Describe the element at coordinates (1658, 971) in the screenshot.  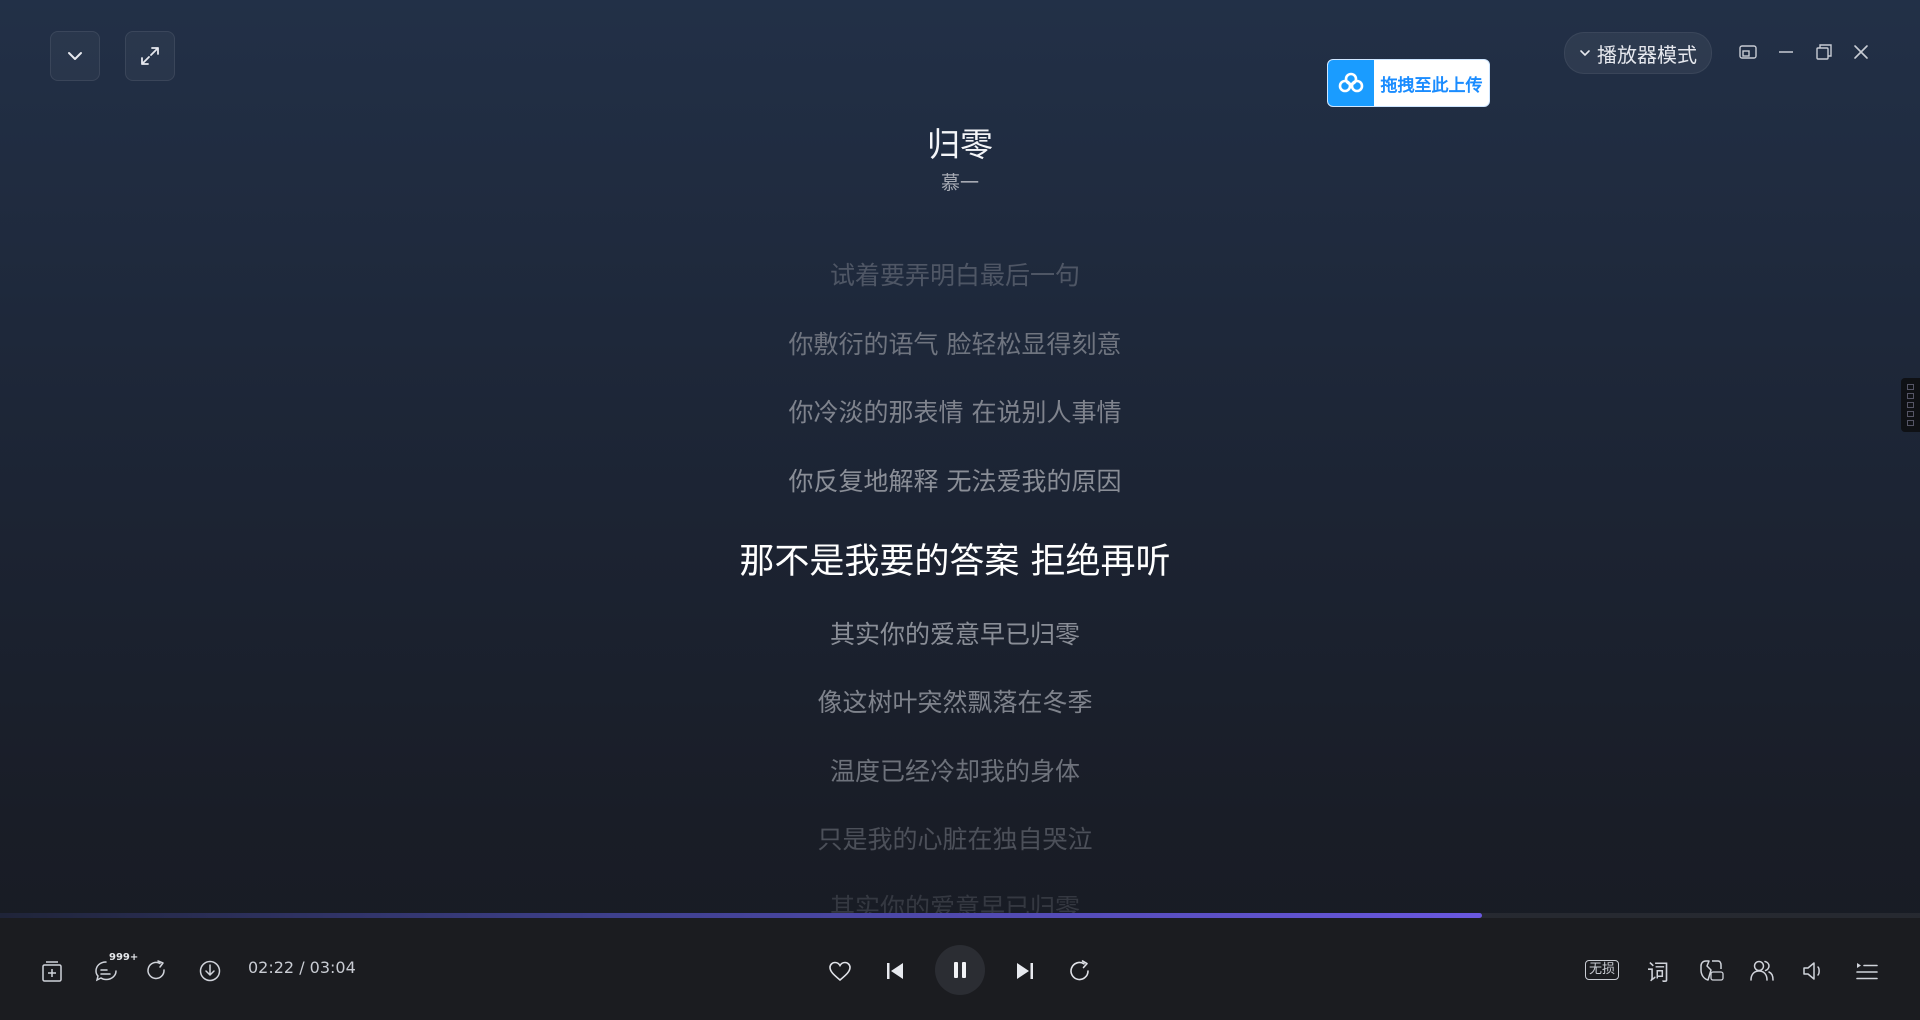
I see `lyrics-toggle-button: 词` at that location.